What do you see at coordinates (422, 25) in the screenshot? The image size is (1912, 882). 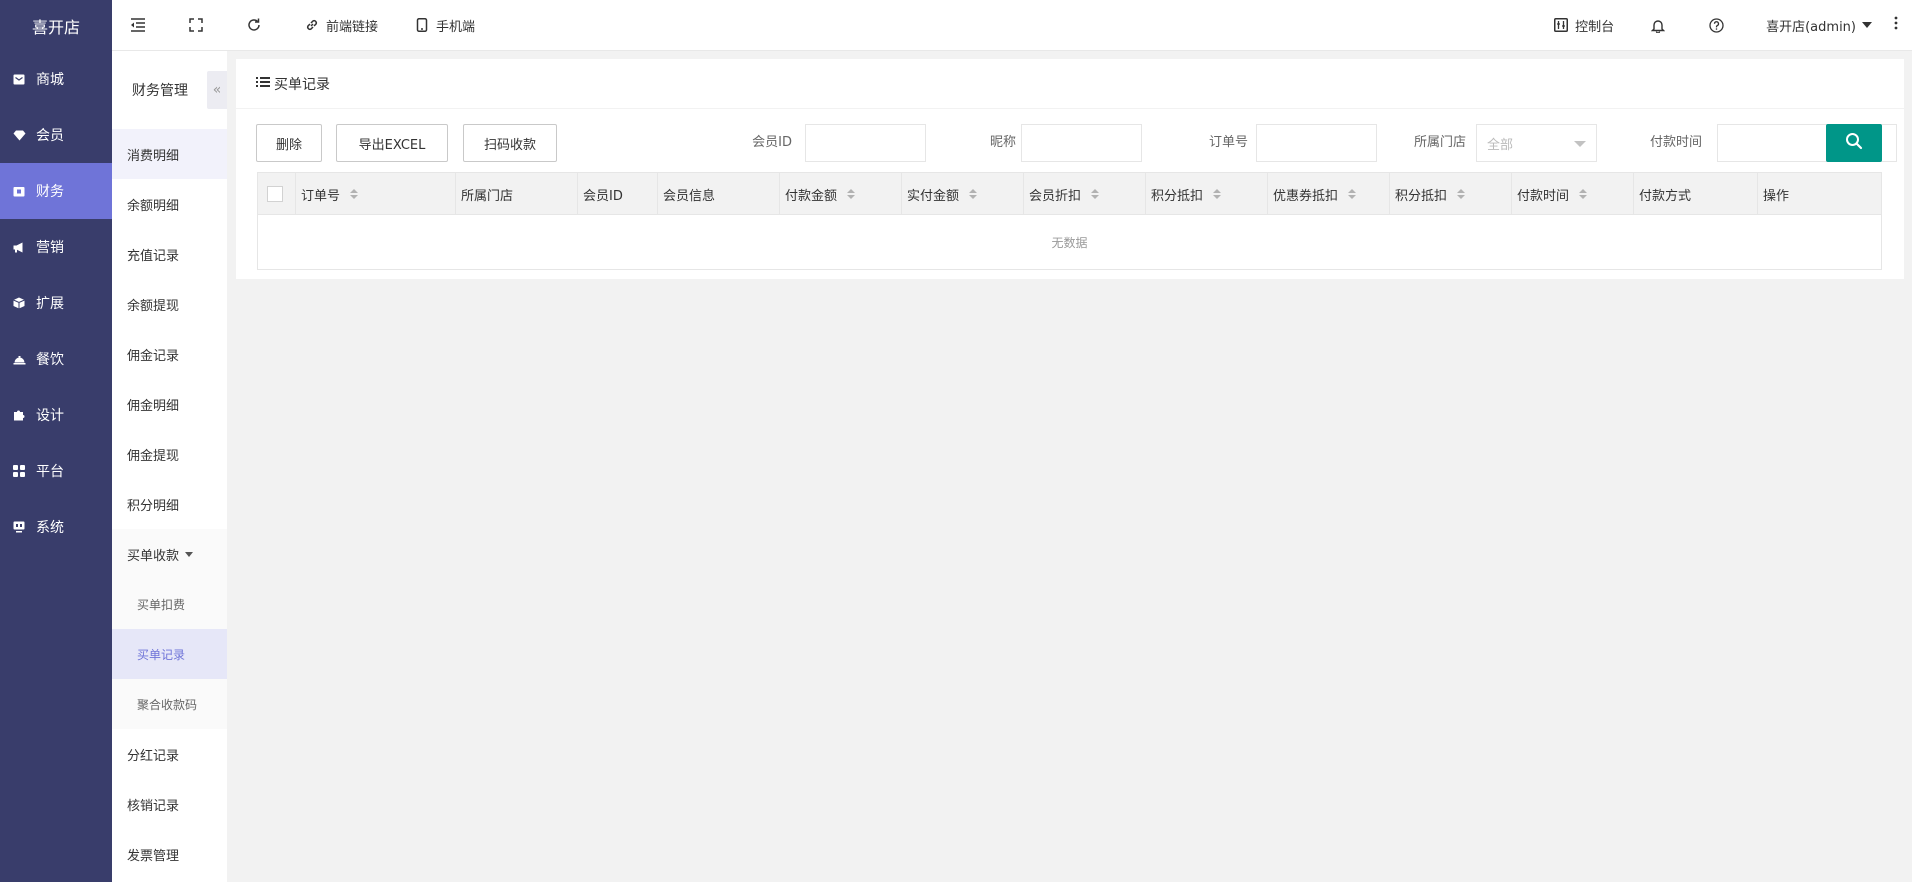 I see `phone-icon` at bounding box center [422, 25].